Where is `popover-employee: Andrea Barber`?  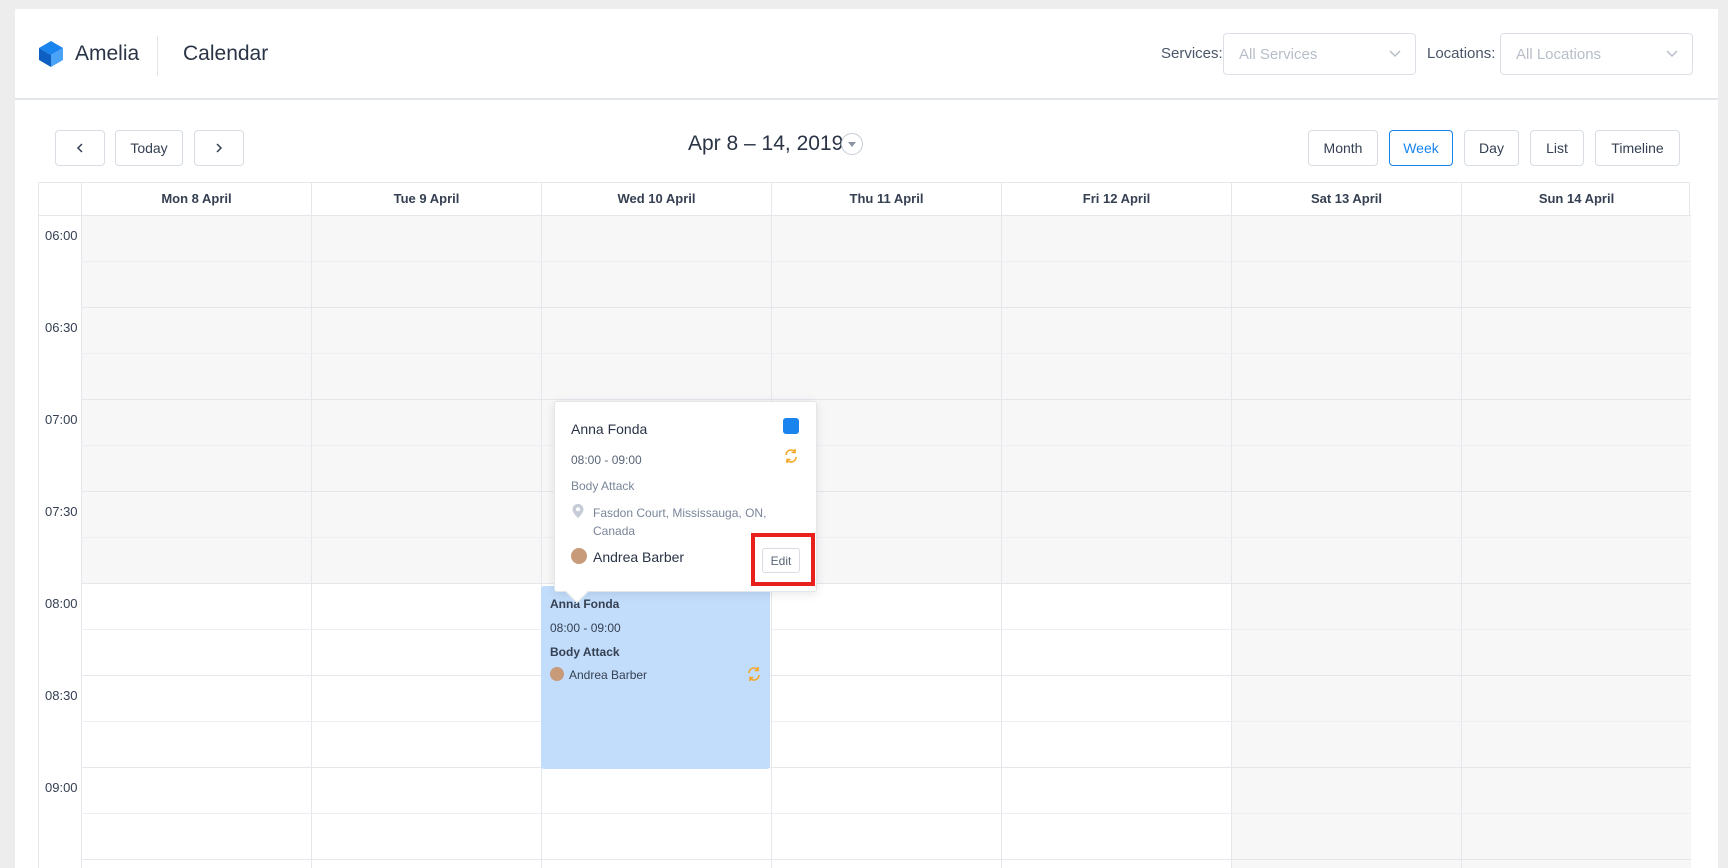
popover-employee: Andrea Barber is located at coordinates (639, 557).